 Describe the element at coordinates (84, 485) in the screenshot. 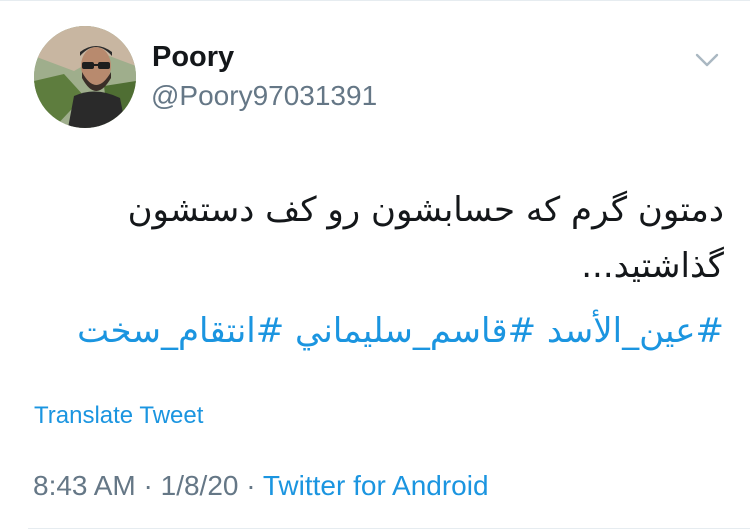

I see `tweet-time: 8:43 AM` at that location.